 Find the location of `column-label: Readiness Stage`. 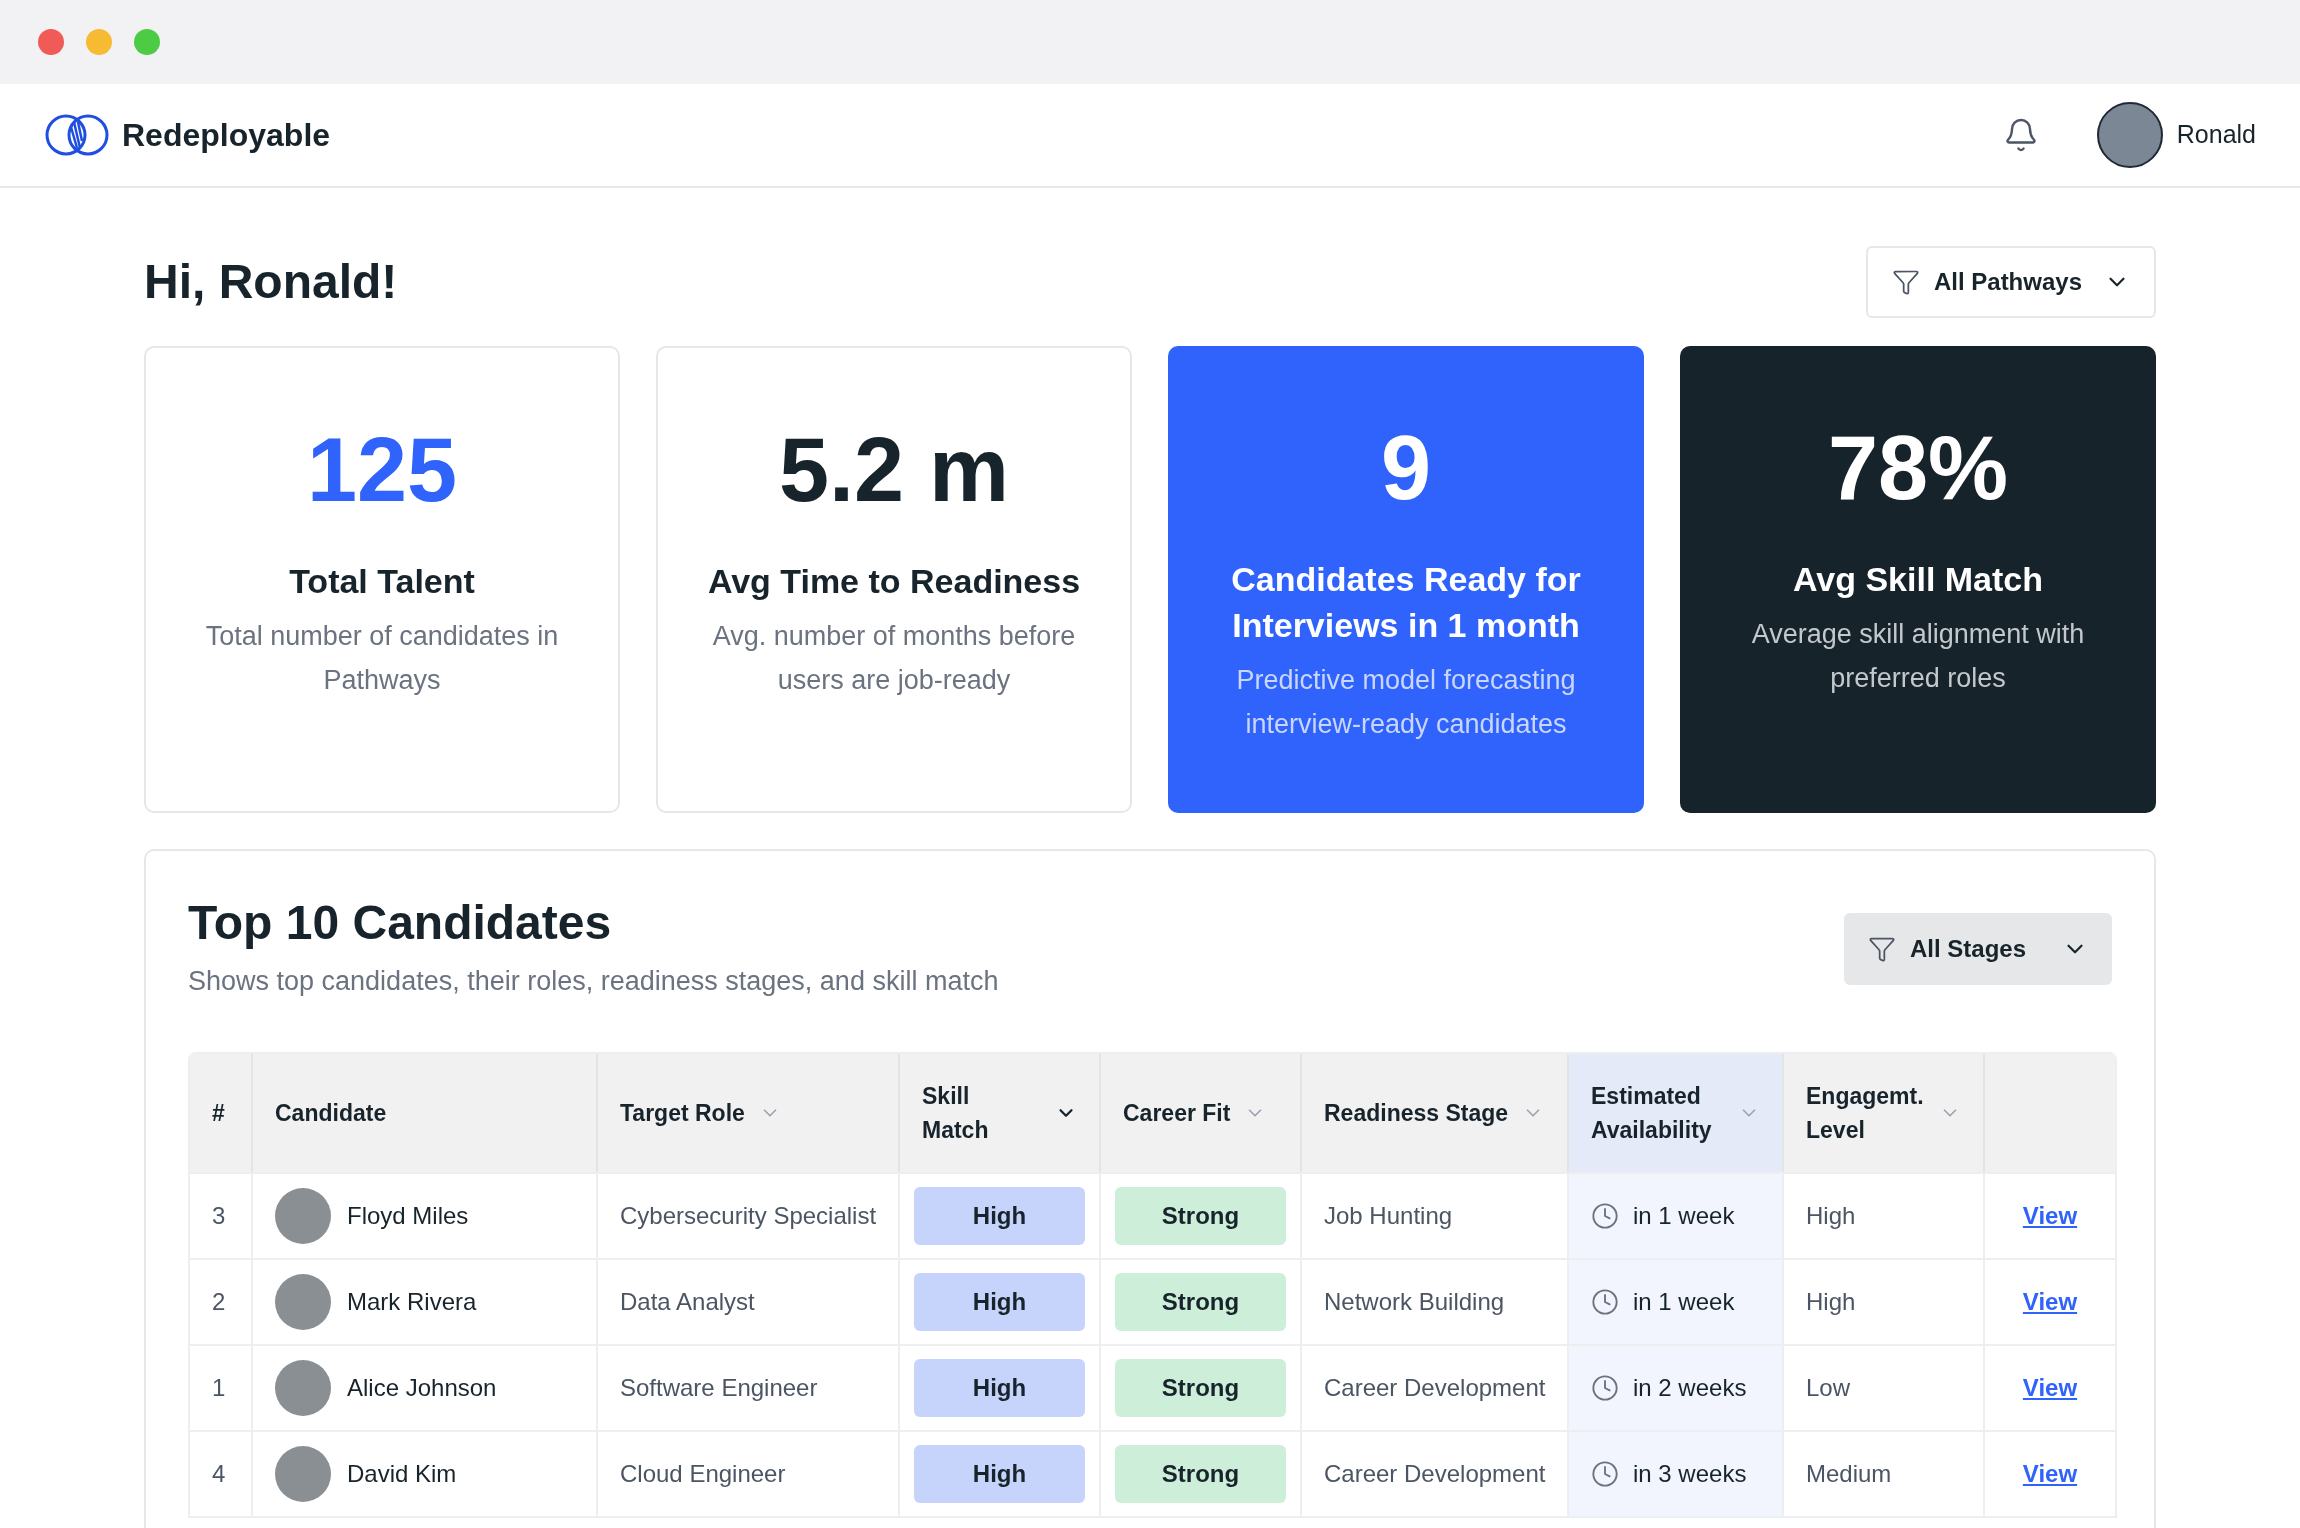

column-label: Readiness Stage is located at coordinates (1416, 1113).